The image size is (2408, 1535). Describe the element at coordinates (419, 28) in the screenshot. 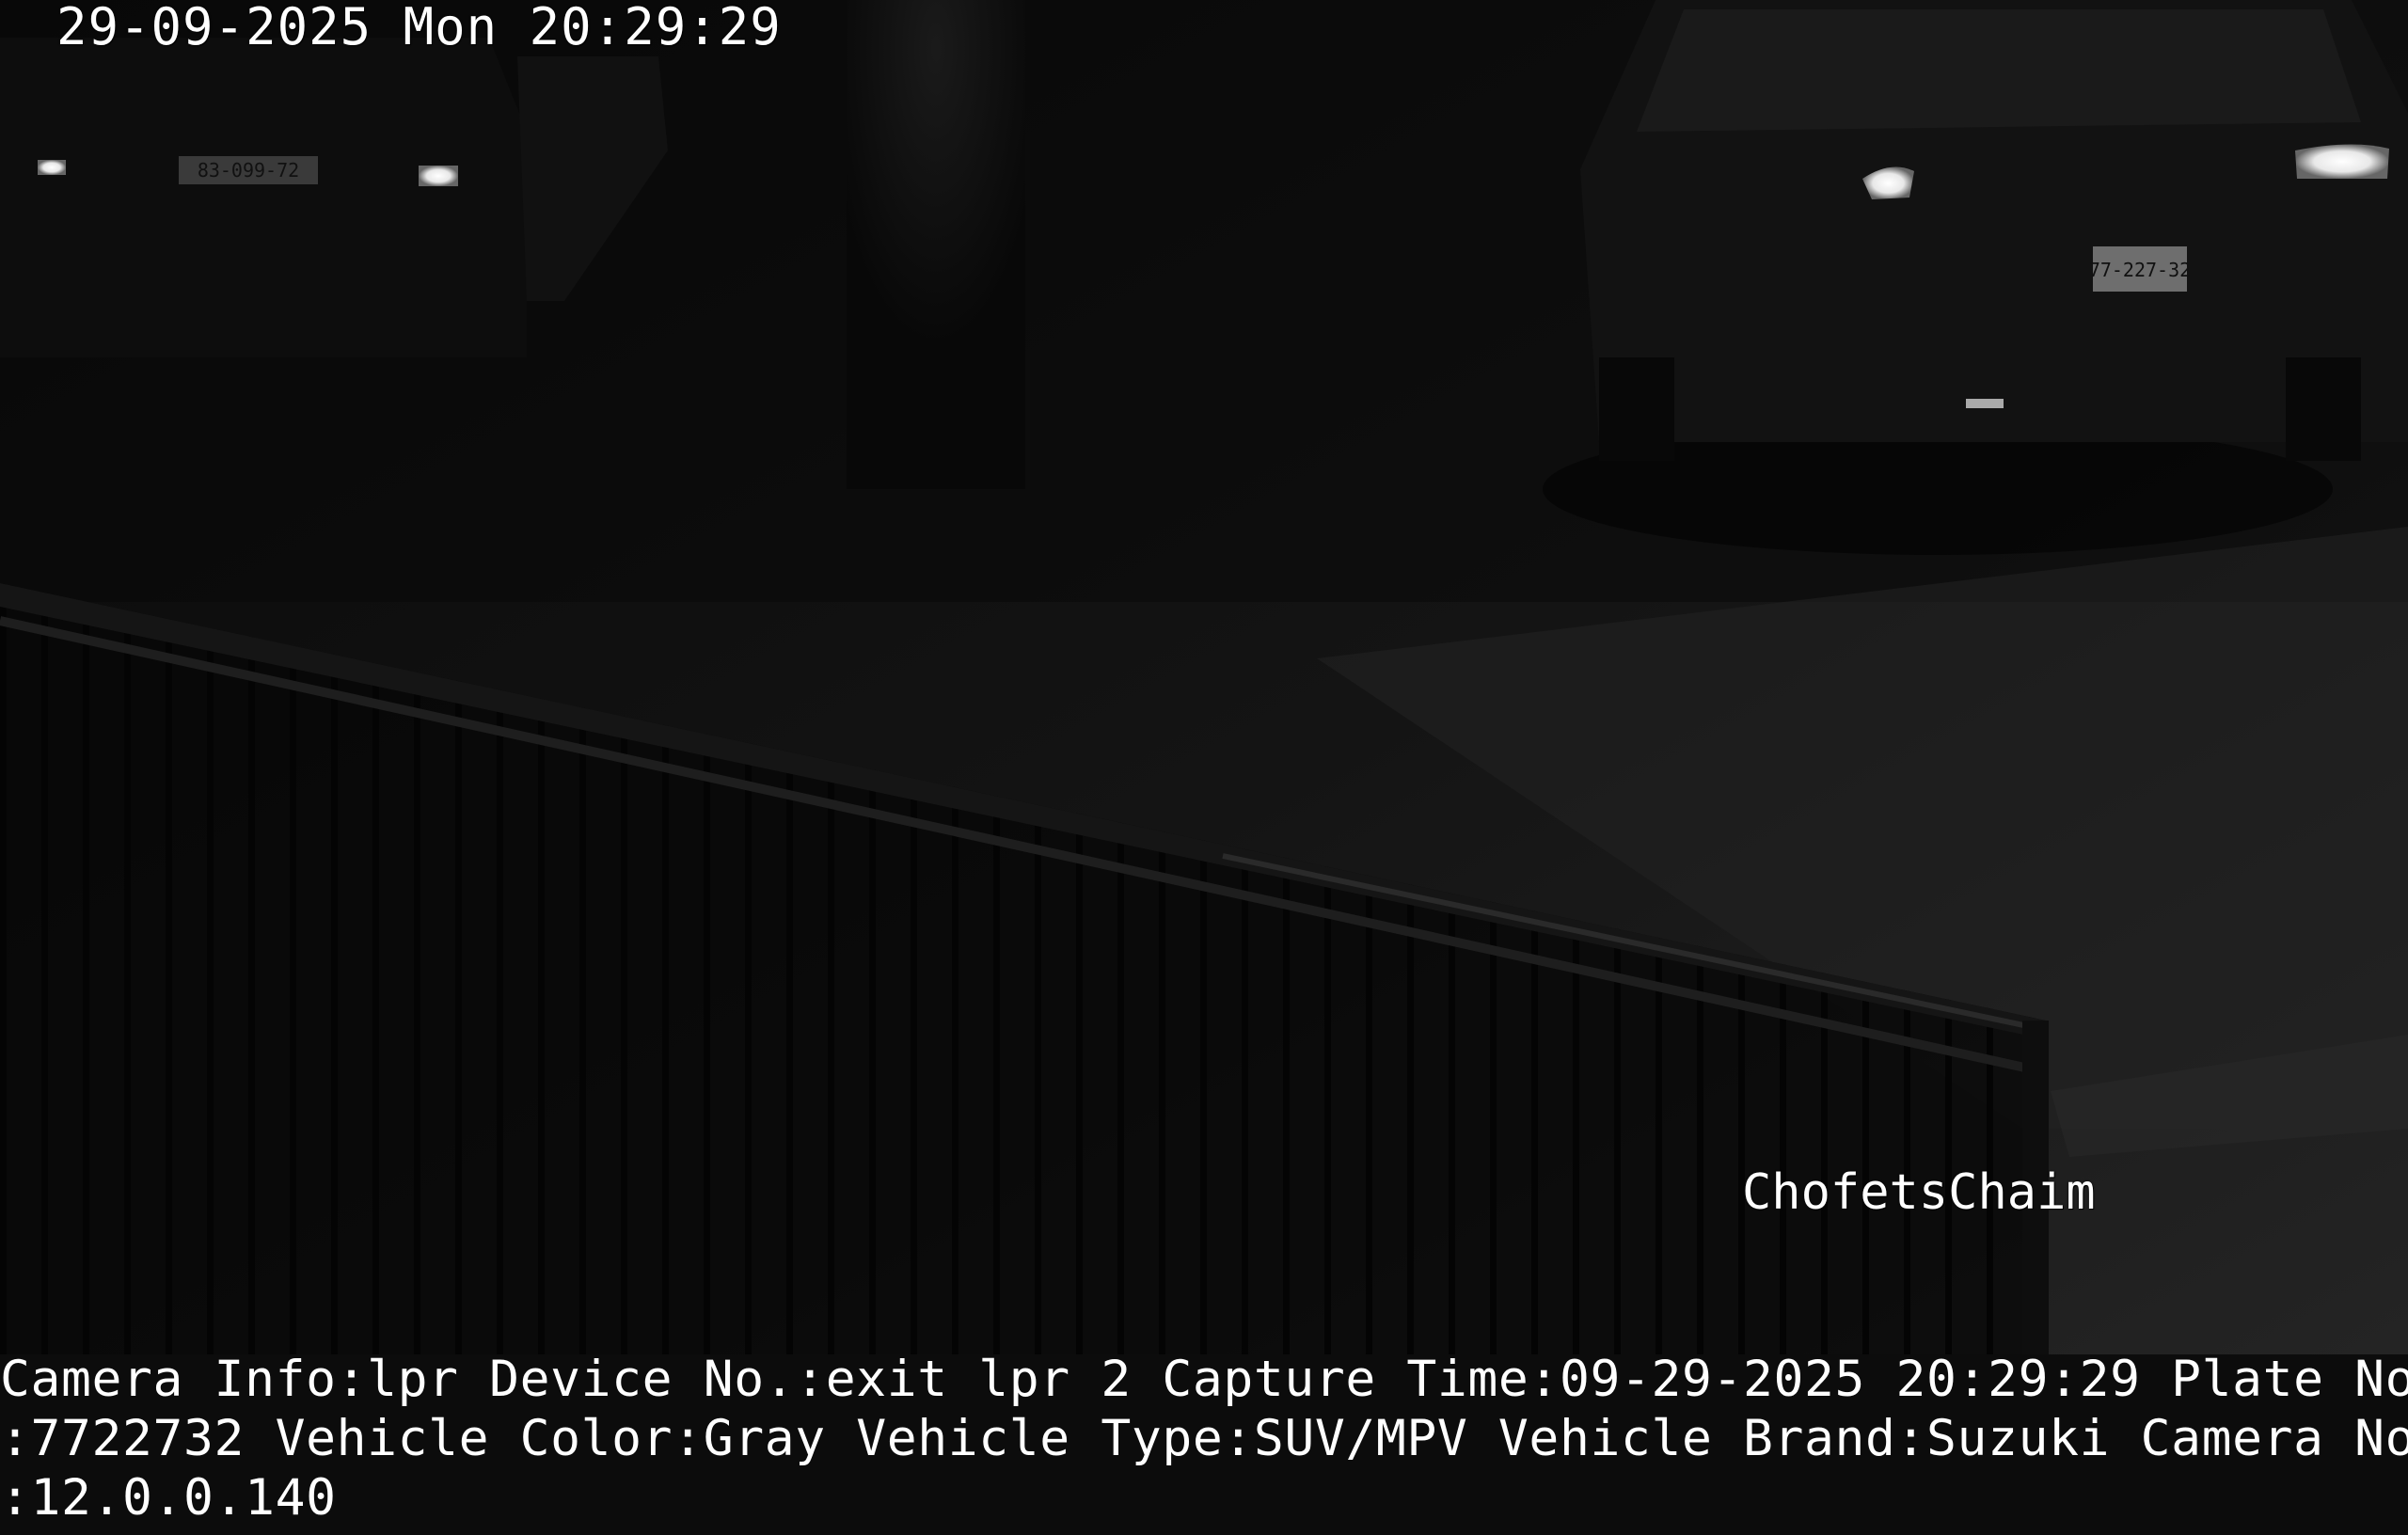

I see `osd-timestamp: 29-09-2025 Mon 20:29:29` at that location.